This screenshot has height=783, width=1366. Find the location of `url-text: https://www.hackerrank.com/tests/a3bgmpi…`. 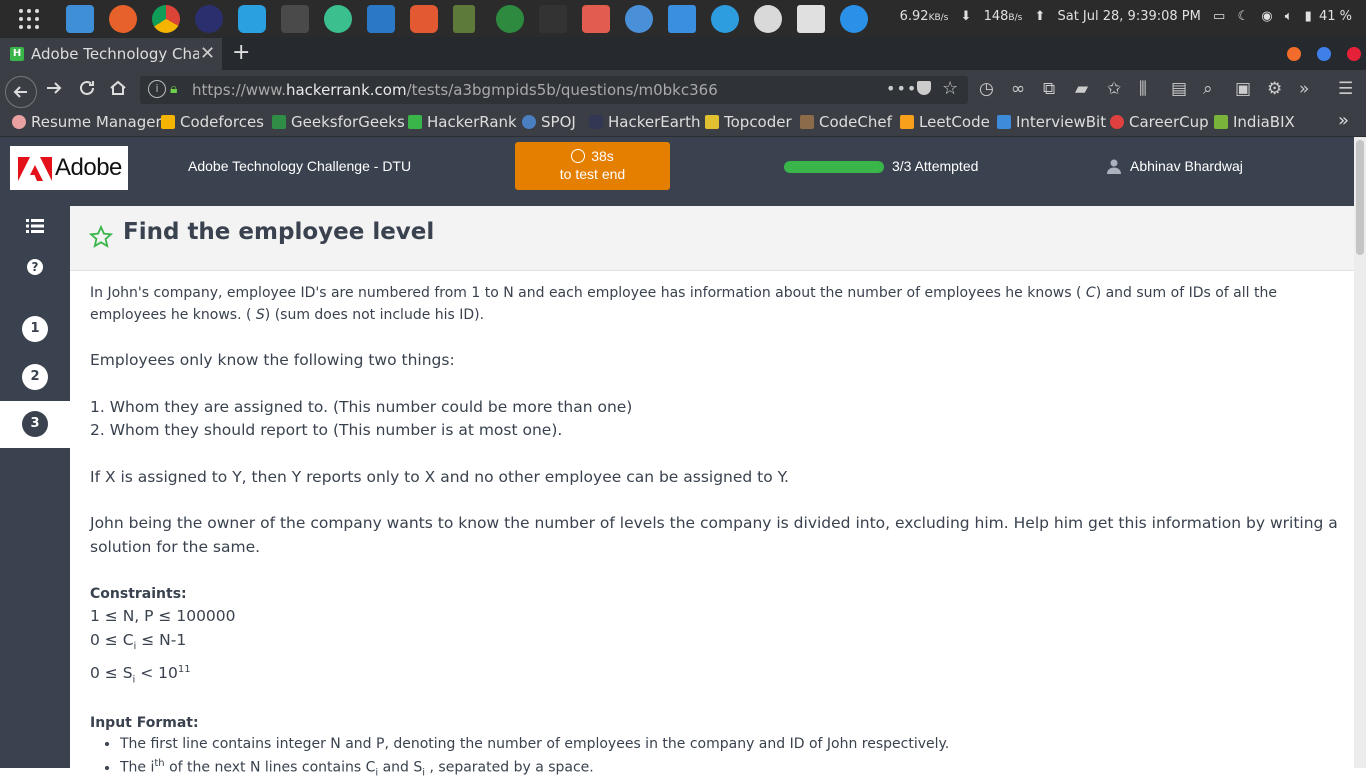

url-text: https://www.hackerrank.com/tests/a3bgmpi… is located at coordinates (455, 90).